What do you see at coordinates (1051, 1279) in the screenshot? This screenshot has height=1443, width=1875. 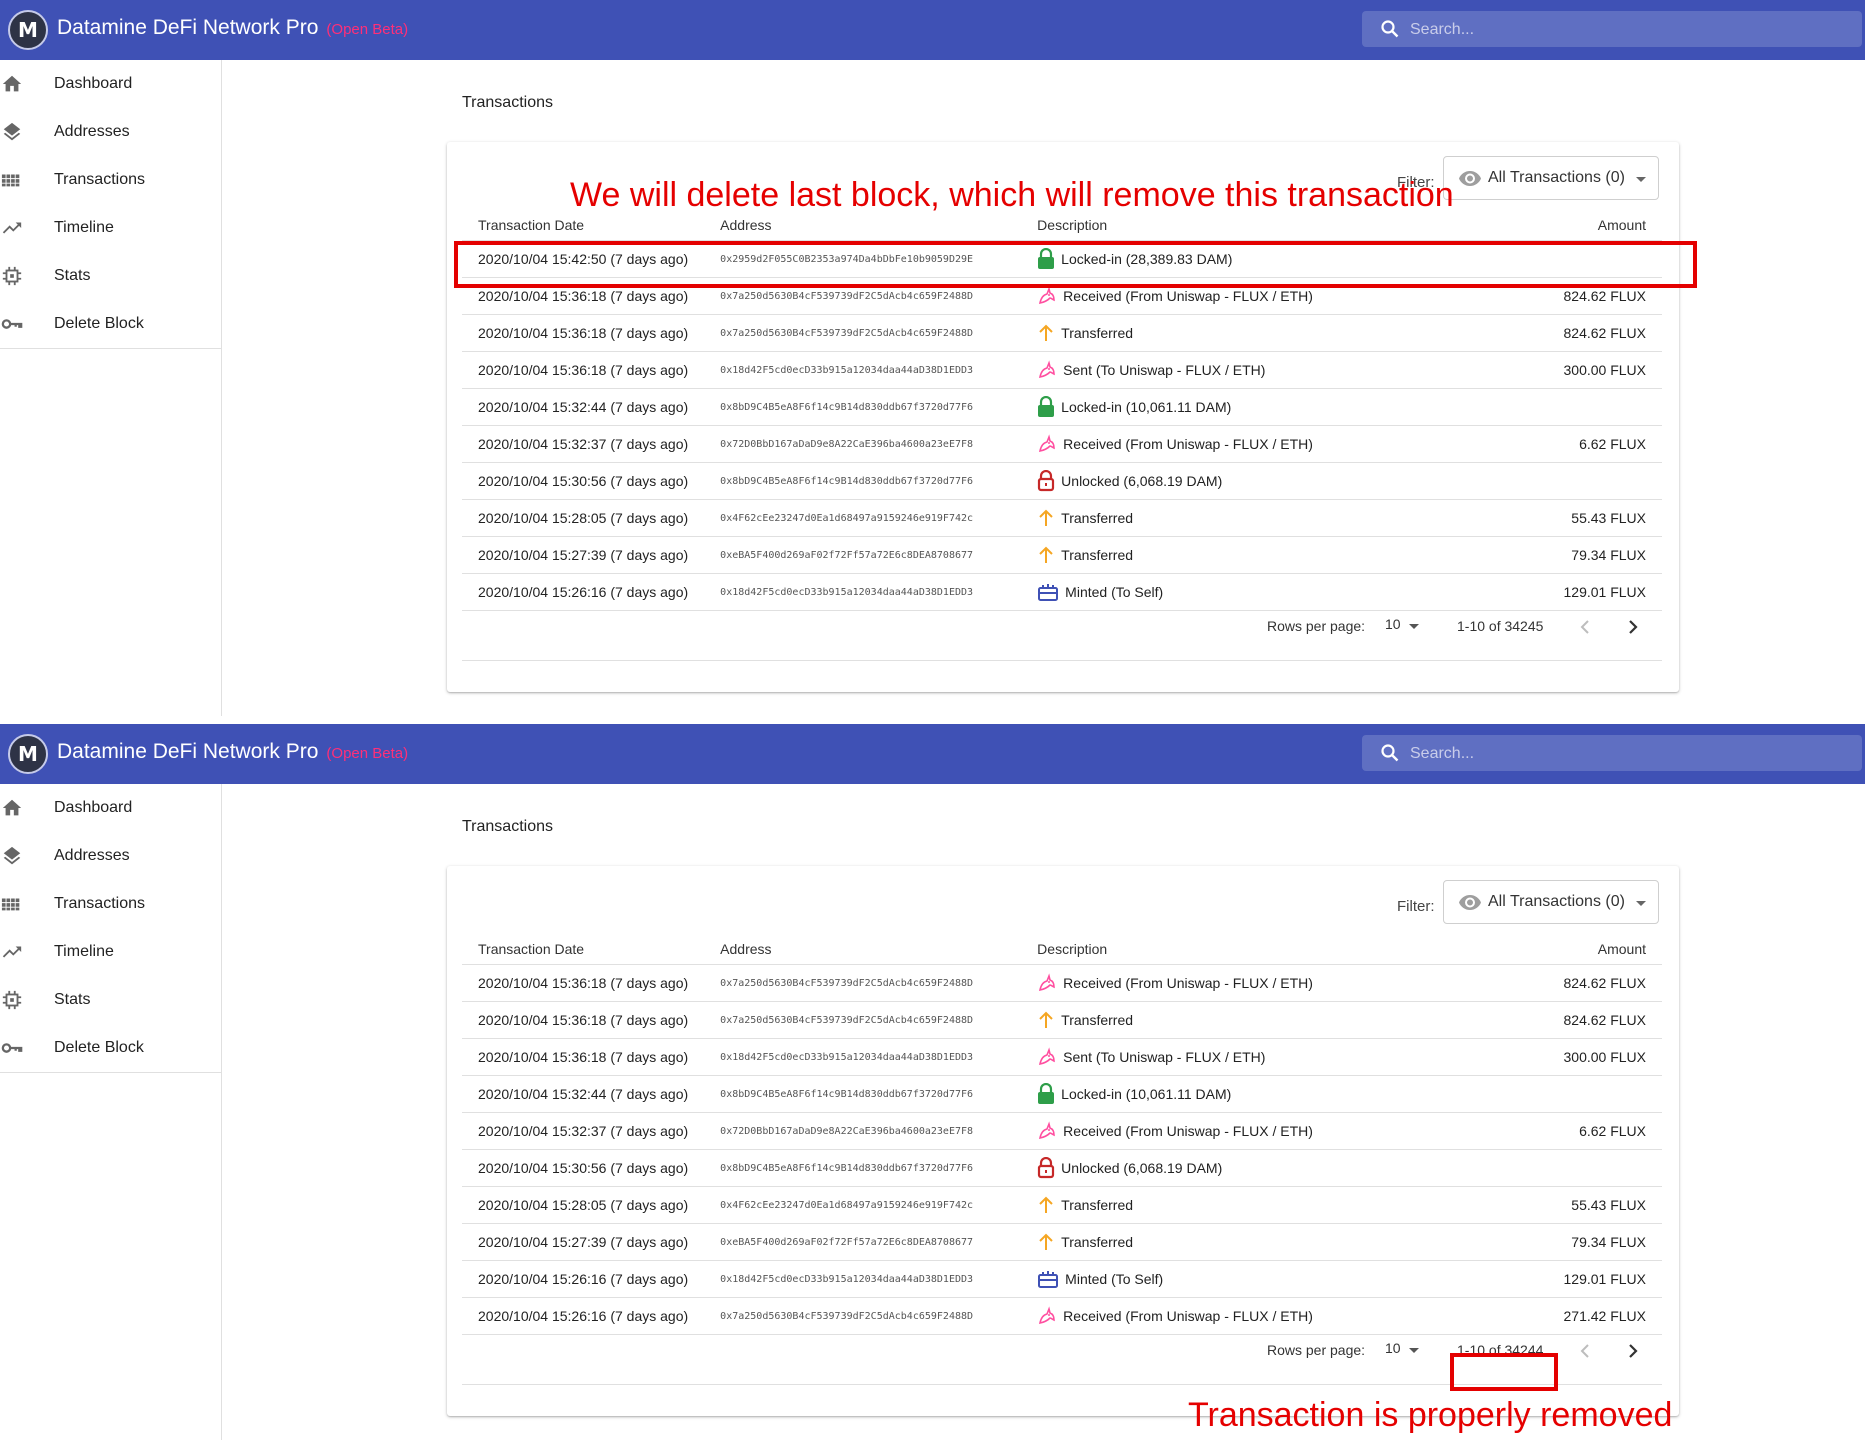 I see `minted-icon` at bounding box center [1051, 1279].